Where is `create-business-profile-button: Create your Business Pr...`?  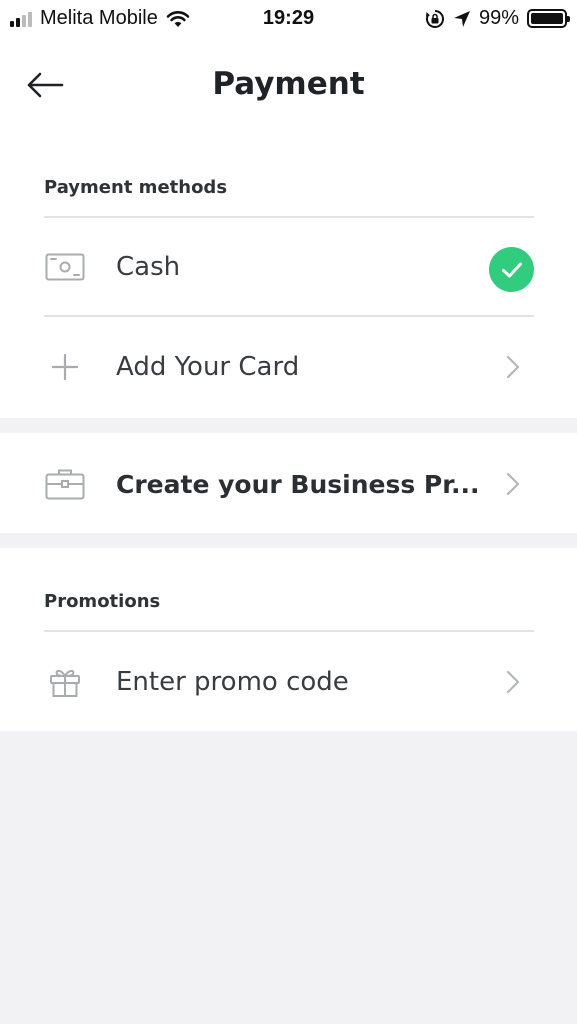 create-business-profile-button: Create your Business Pr... is located at coordinates (288, 484).